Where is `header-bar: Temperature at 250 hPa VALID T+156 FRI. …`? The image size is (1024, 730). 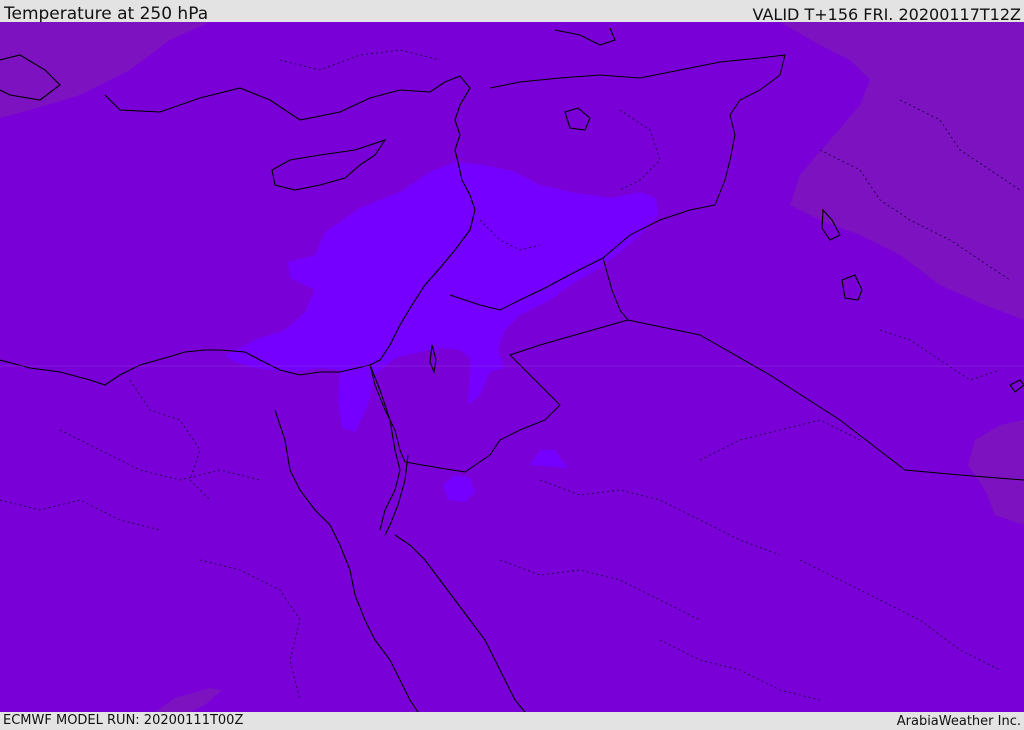 header-bar: Temperature at 250 hPa VALID T+156 FRI. … is located at coordinates (512, 12).